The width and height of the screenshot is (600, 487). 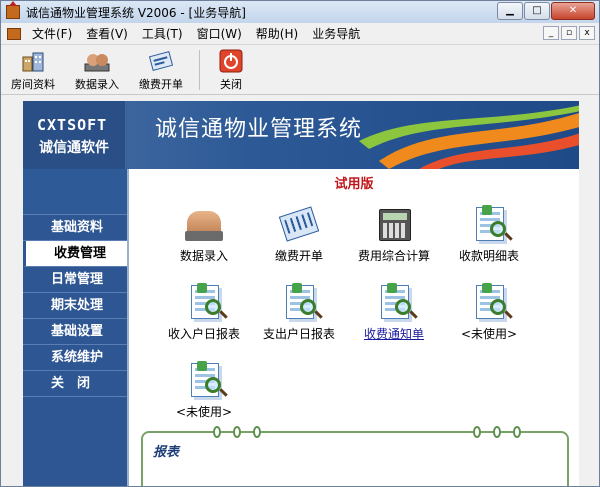 What do you see at coordinates (469, 137) in the screenshot?
I see `banner-swoosh-graphic` at bounding box center [469, 137].